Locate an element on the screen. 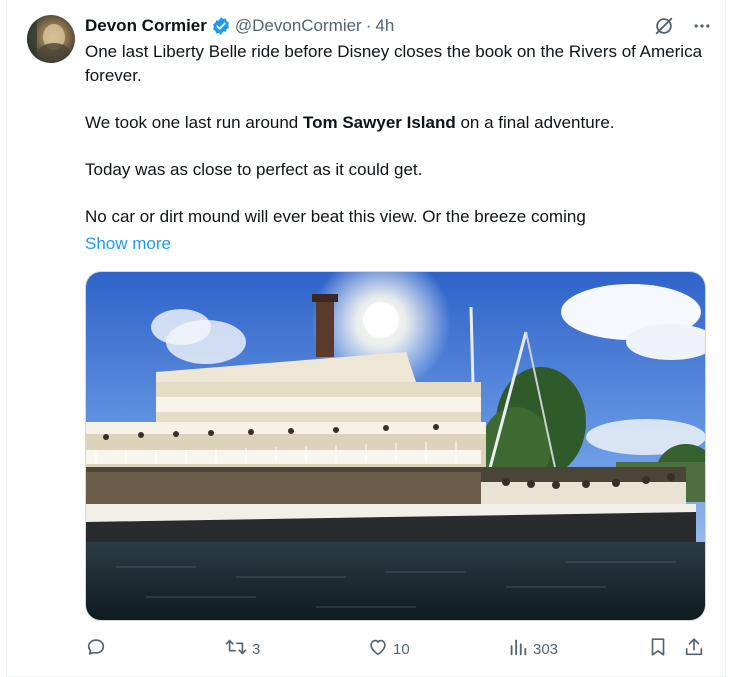 The height and width of the screenshot is (677, 732). reply-button is located at coordinates (98, 649).